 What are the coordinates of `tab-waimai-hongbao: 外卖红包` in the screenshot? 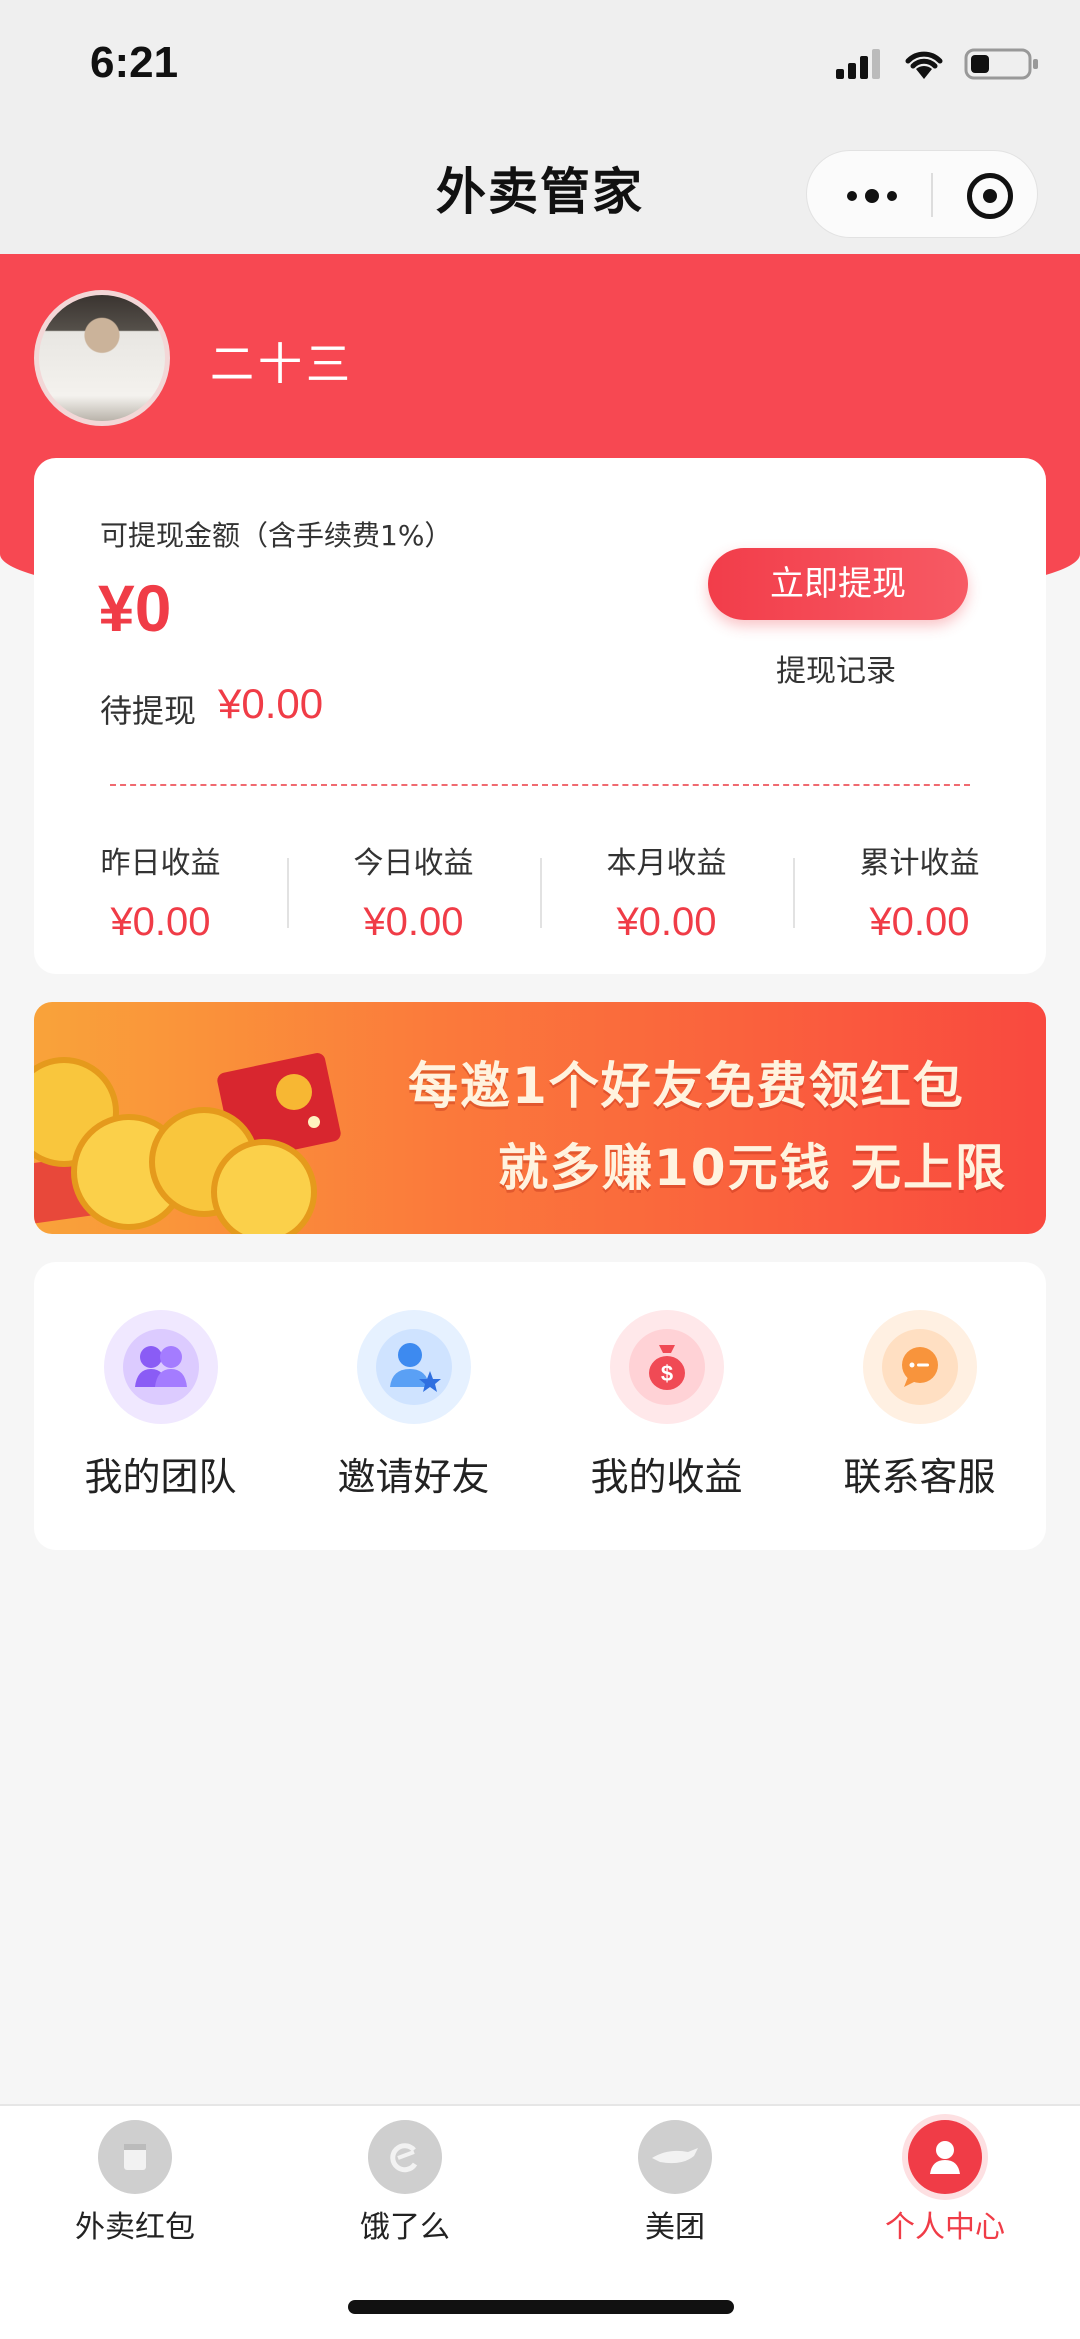 It's located at (135, 2222).